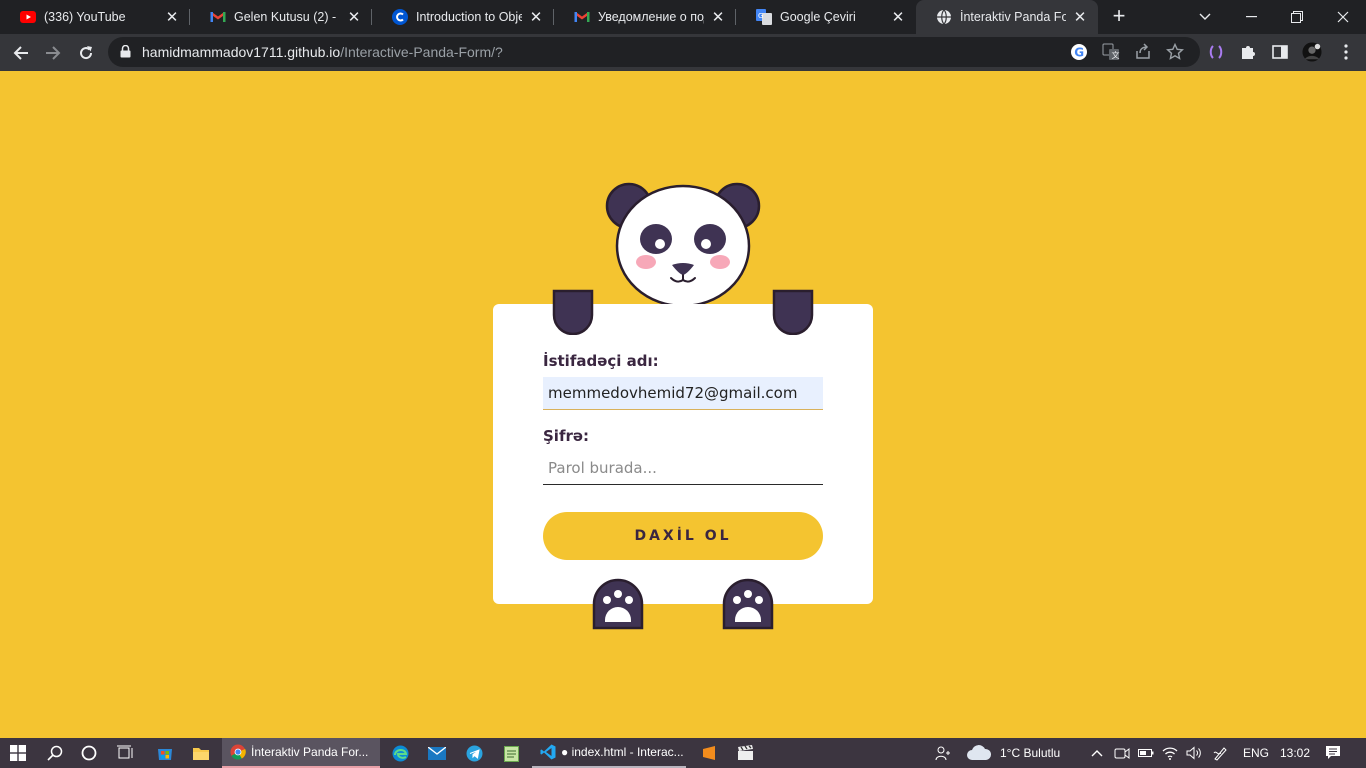 This screenshot has height=768, width=1366. I want to click on battery-icon, so click(1146, 753).